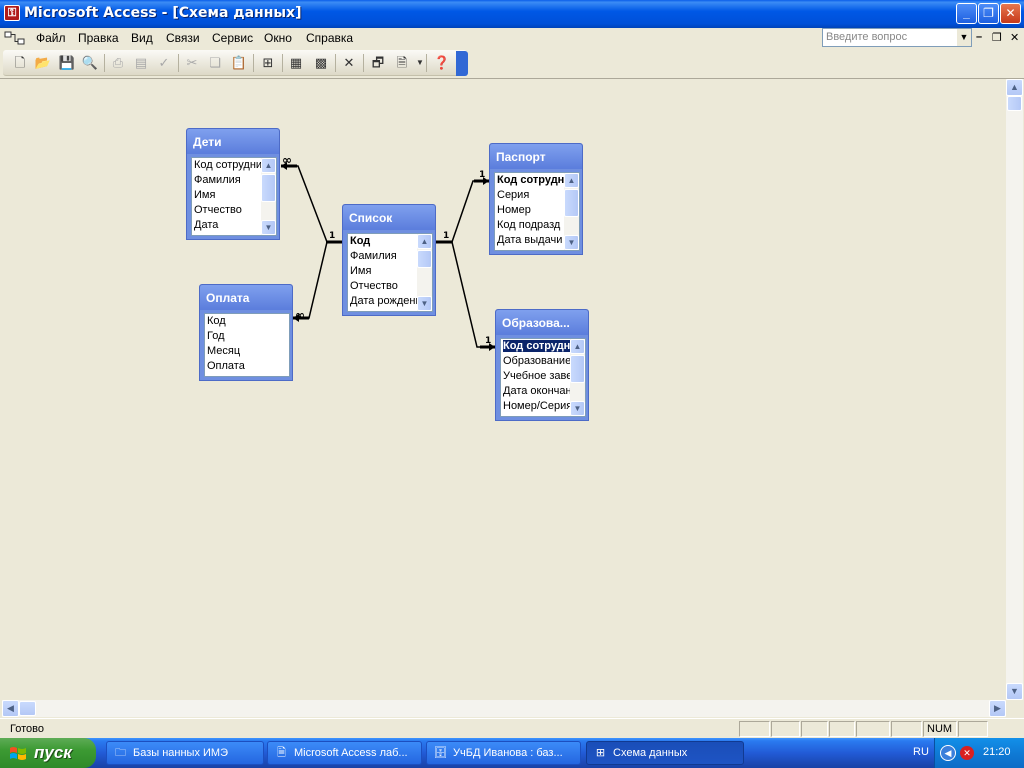 This screenshot has width=1024, height=768. Describe the element at coordinates (233, 141) in the screenshot. I see `table-title: Дети` at that location.